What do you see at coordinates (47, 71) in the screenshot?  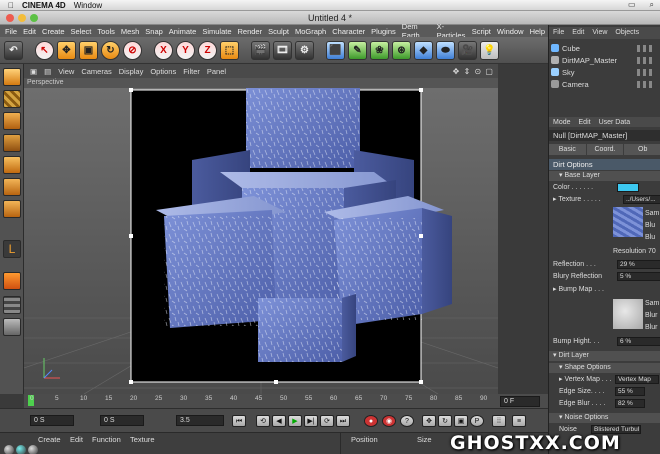 I see `cameras-icon: ▤` at bounding box center [47, 71].